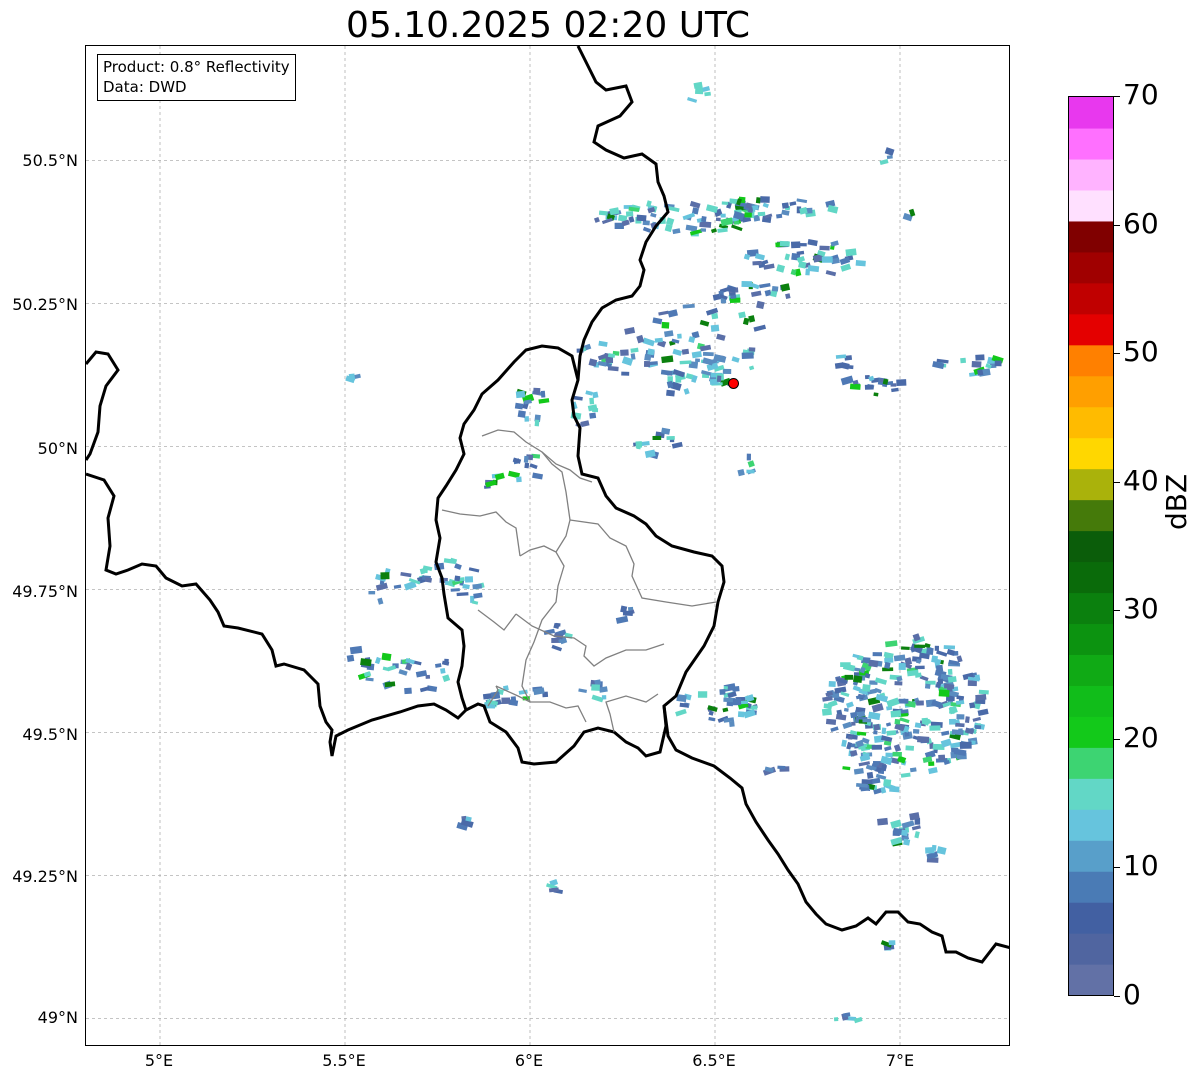 This screenshot has height=1081, width=1202. What do you see at coordinates (45, 304) in the screenshot?
I see `lat-tick-label: 50.25°N` at bounding box center [45, 304].